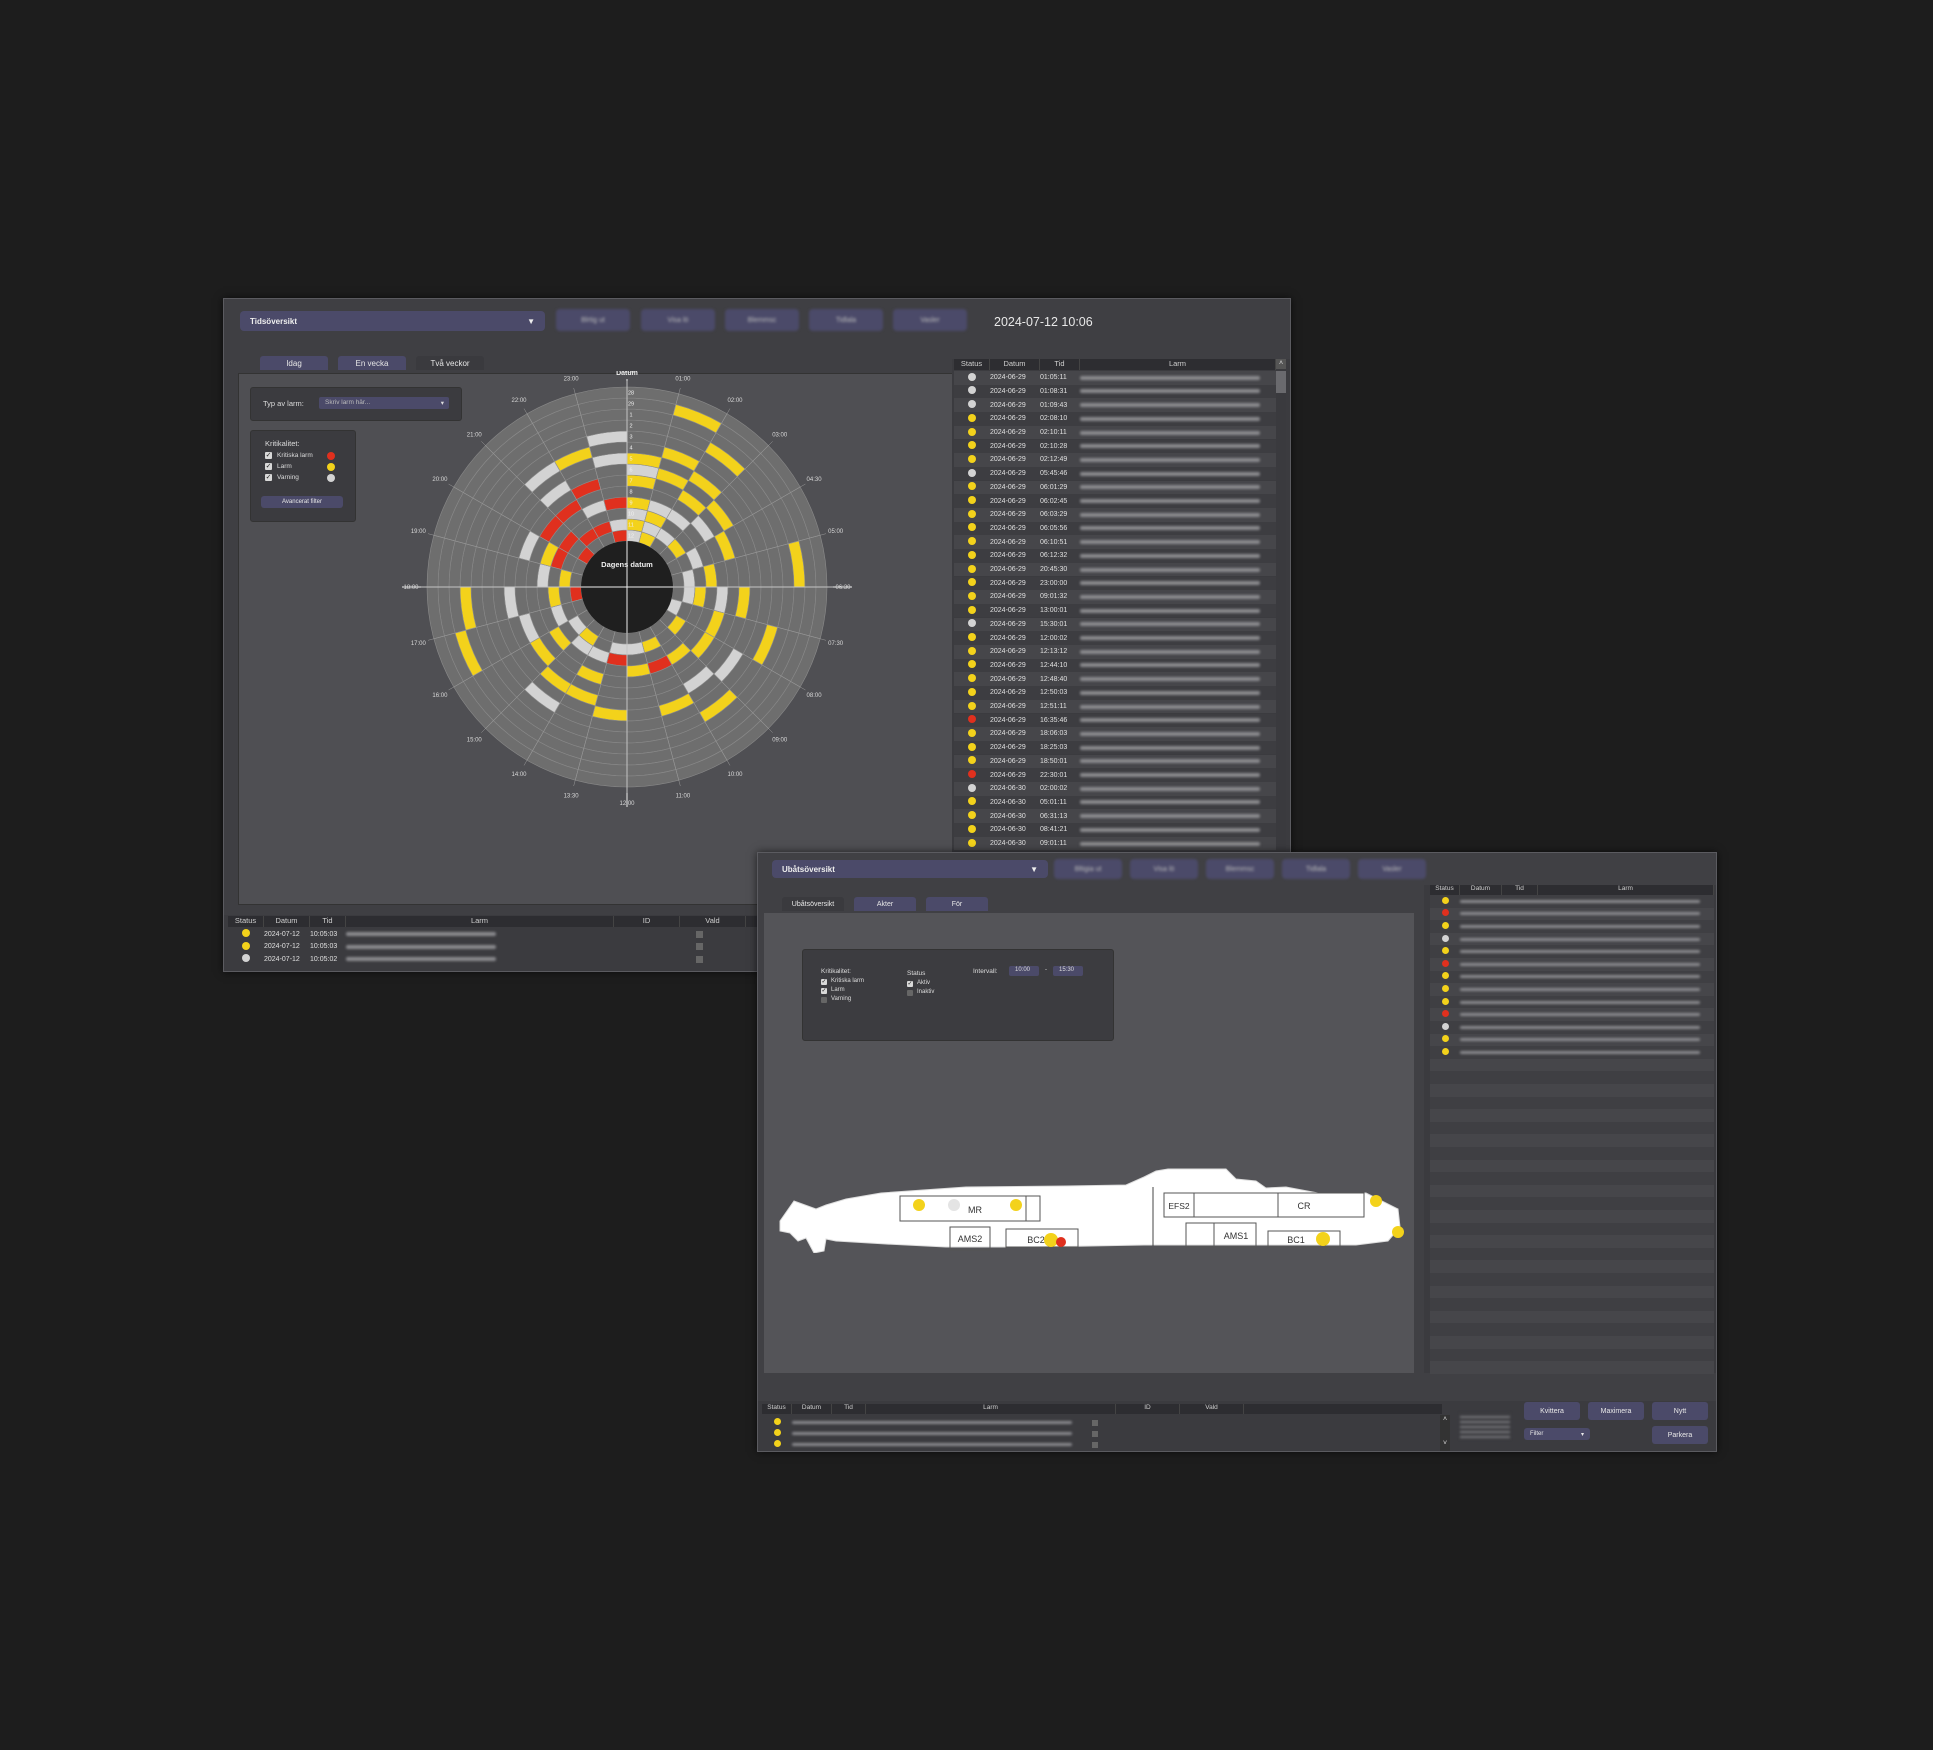 The height and width of the screenshot is (1750, 1933). I want to click on table-row: 2024-06-29 18:25:03, so click(1115, 747).